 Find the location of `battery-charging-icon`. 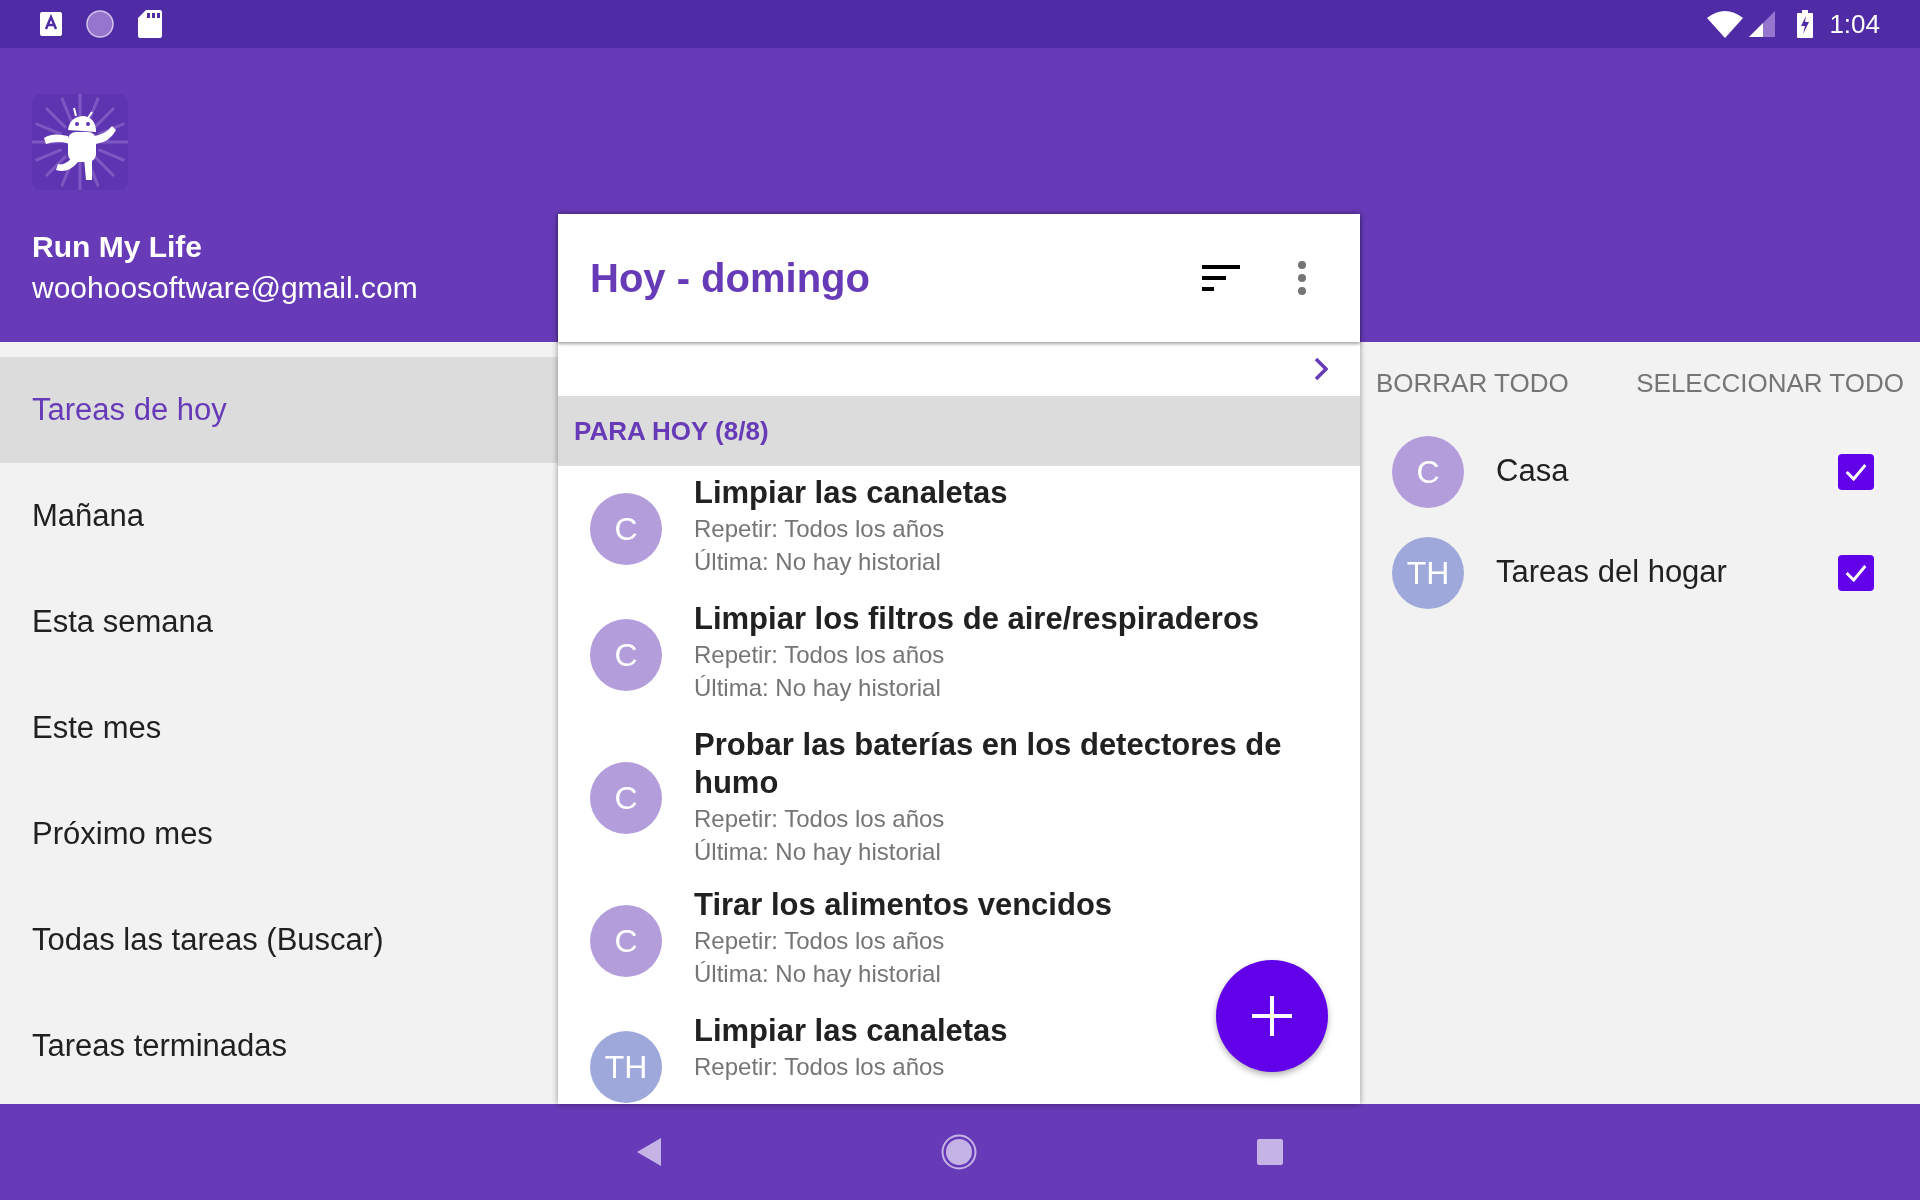

battery-charging-icon is located at coordinates (1805, 24).